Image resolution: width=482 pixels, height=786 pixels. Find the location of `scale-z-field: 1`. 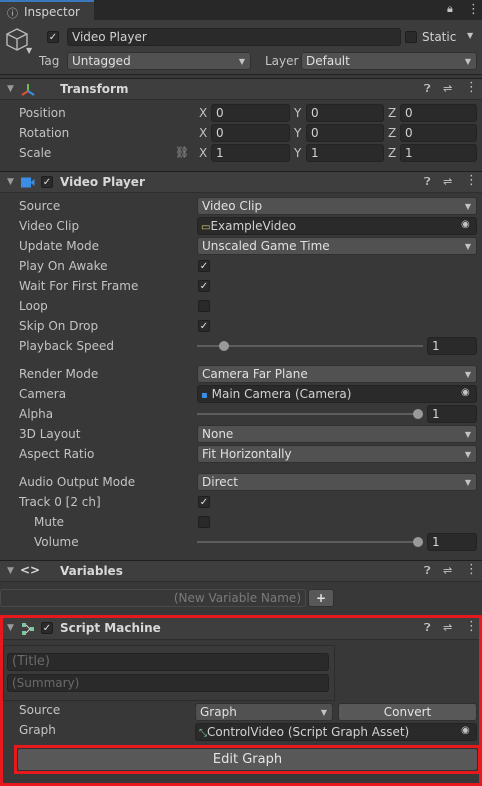

scale-z-field: 1 is located at coordinates (438, 153).